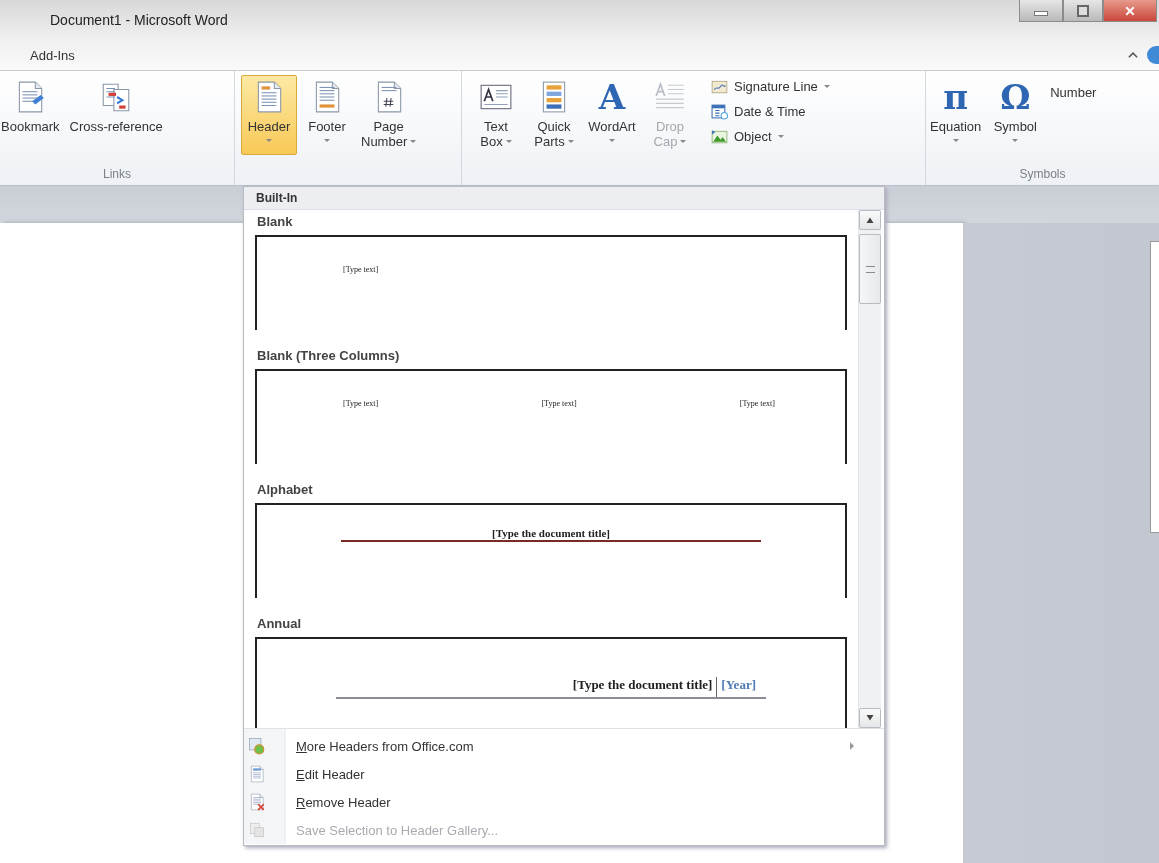 The image size is (1159, 863). I want to click on ribbon-button: Cross-reference, so click(116, 115).